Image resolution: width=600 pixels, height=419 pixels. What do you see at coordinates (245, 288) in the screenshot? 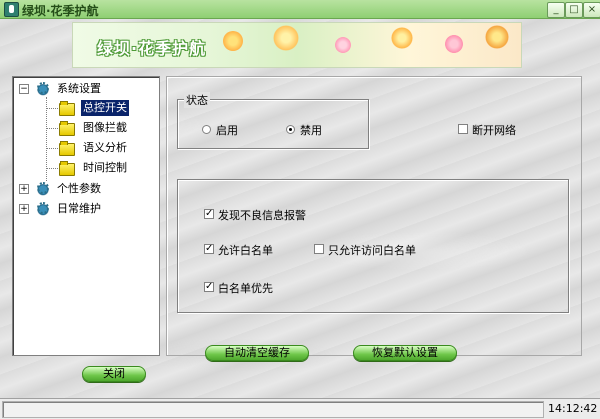
I see `whitelist-priority-label: 白名单优先` at bounding box center [245, 288].